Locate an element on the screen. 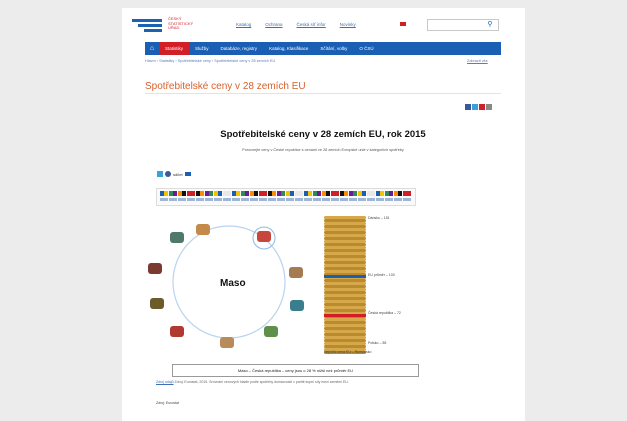 The height and width of the screenshot is (421, 627). coin-label-bottom: Polsko – 58 is located at coordinates (377, 343).